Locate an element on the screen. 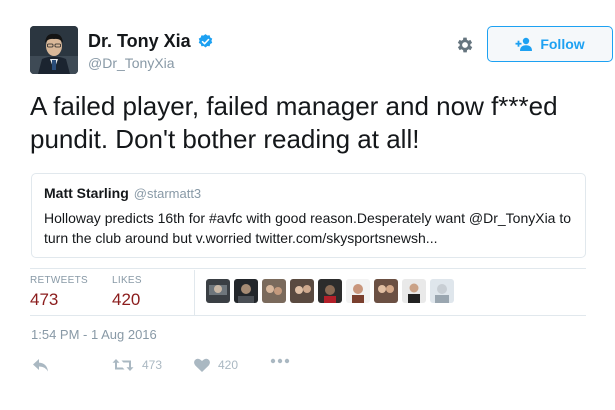 This screenshot has width=615, height=410. reply-icon is located at coordinates (40, 365).